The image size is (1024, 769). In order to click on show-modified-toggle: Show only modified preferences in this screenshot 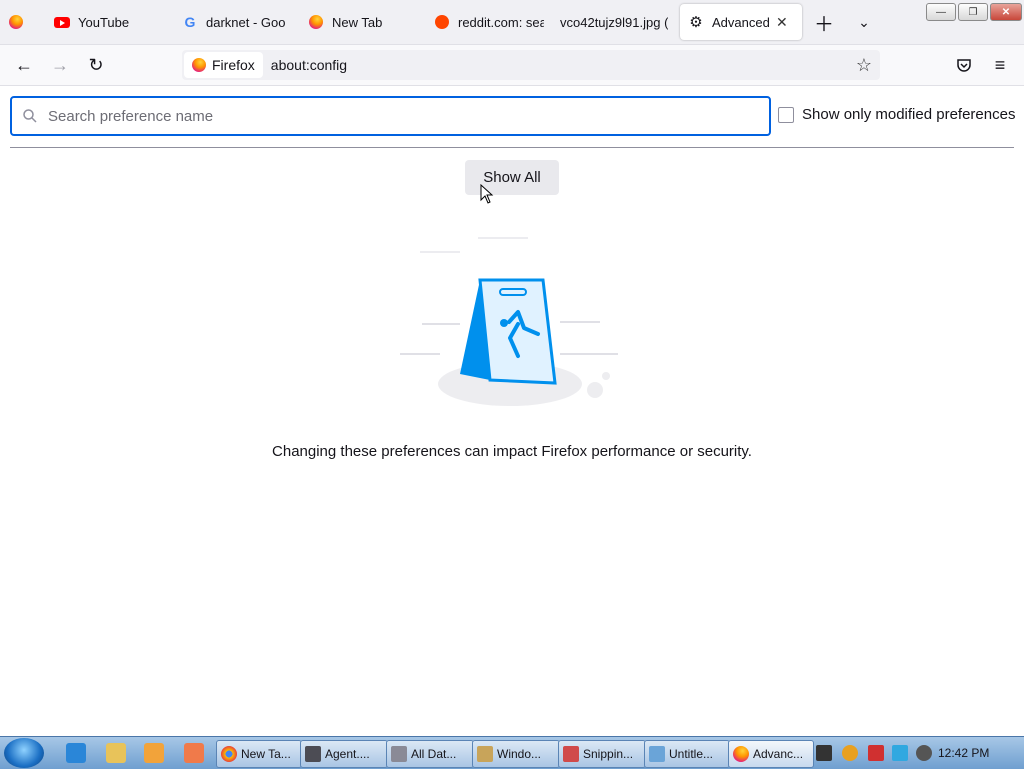, I will do `click(896, 114)`.